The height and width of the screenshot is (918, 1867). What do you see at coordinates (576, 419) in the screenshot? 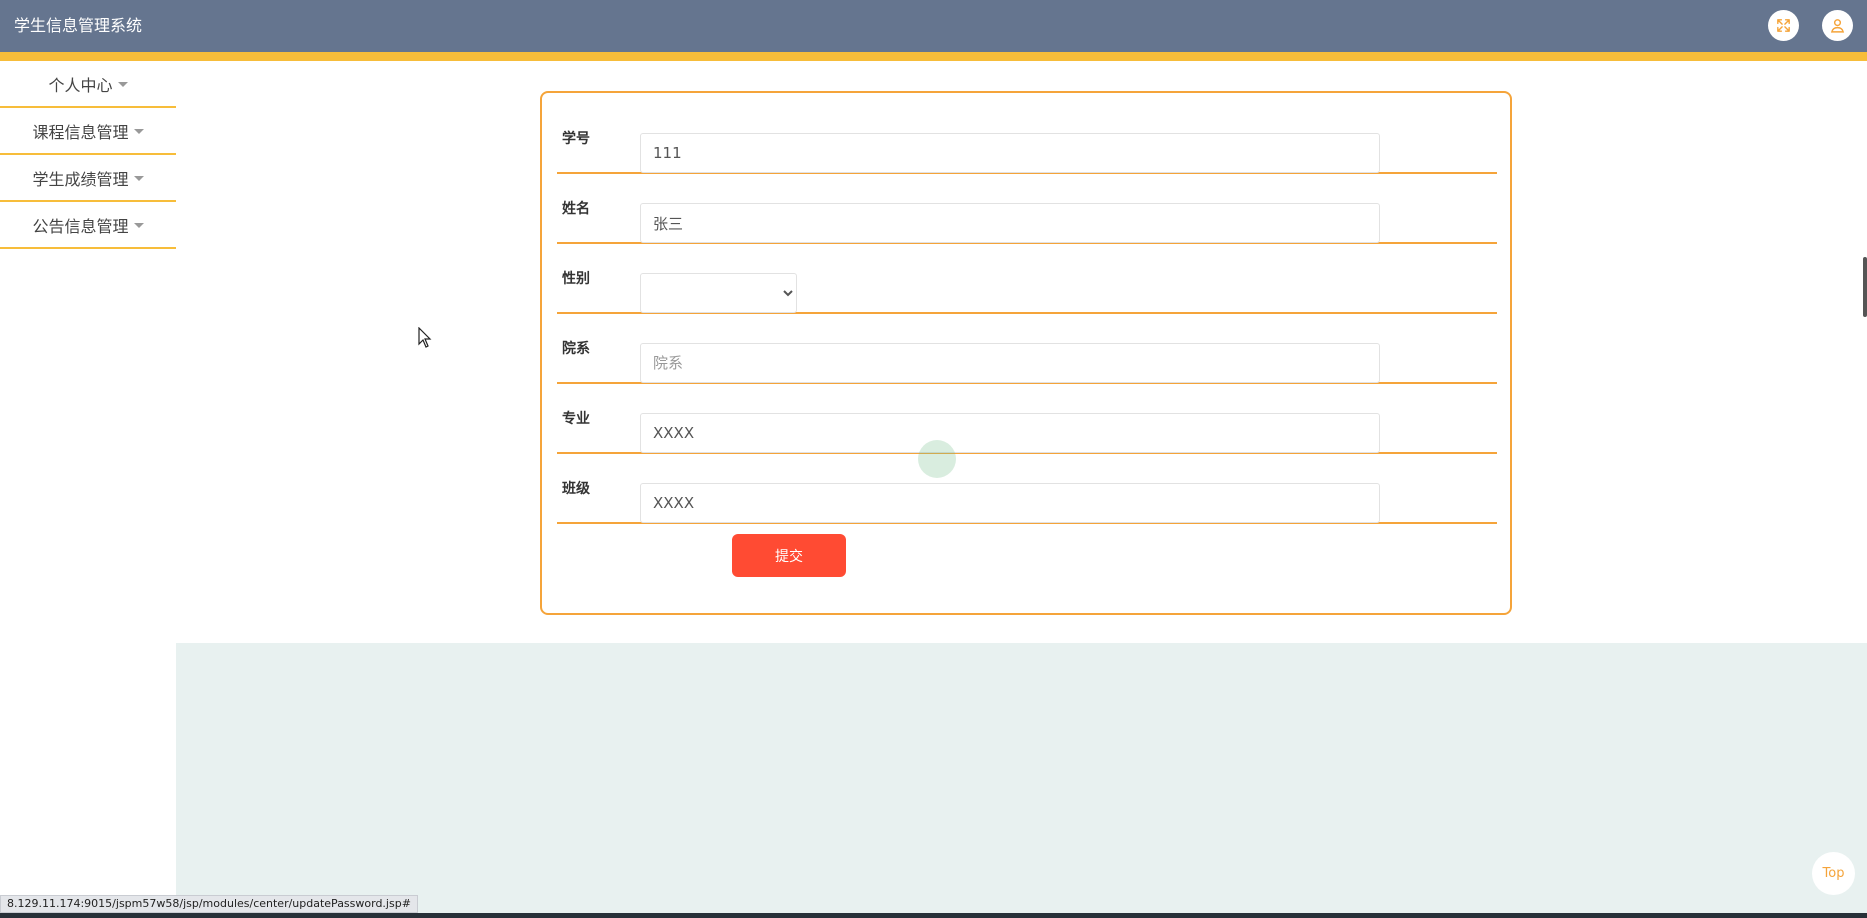
I see `field-label: 专业` at bounding box center [576, 419].